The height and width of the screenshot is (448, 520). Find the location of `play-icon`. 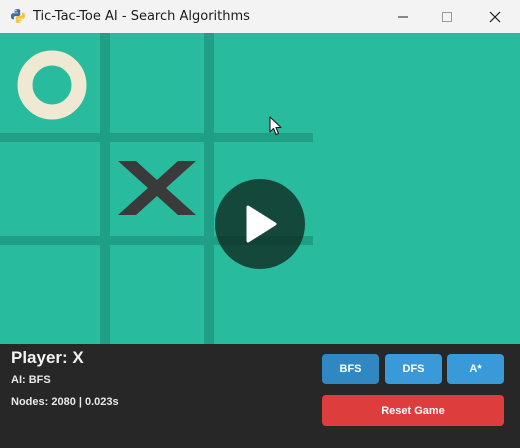

play-icon is located at coordinates (261, 224).